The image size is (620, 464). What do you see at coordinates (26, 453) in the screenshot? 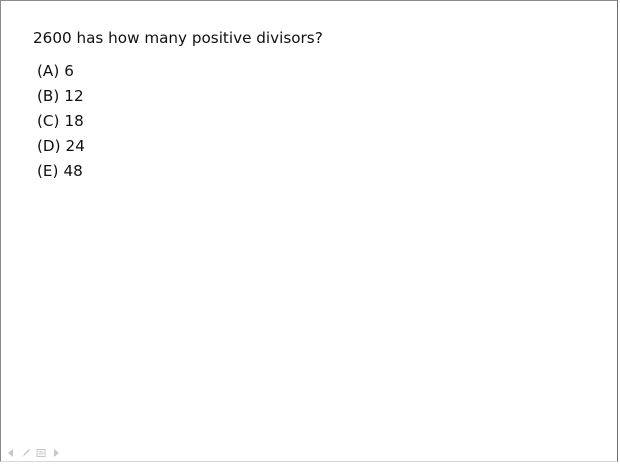
I see `pen-icon` at bounding box center [26, 453].